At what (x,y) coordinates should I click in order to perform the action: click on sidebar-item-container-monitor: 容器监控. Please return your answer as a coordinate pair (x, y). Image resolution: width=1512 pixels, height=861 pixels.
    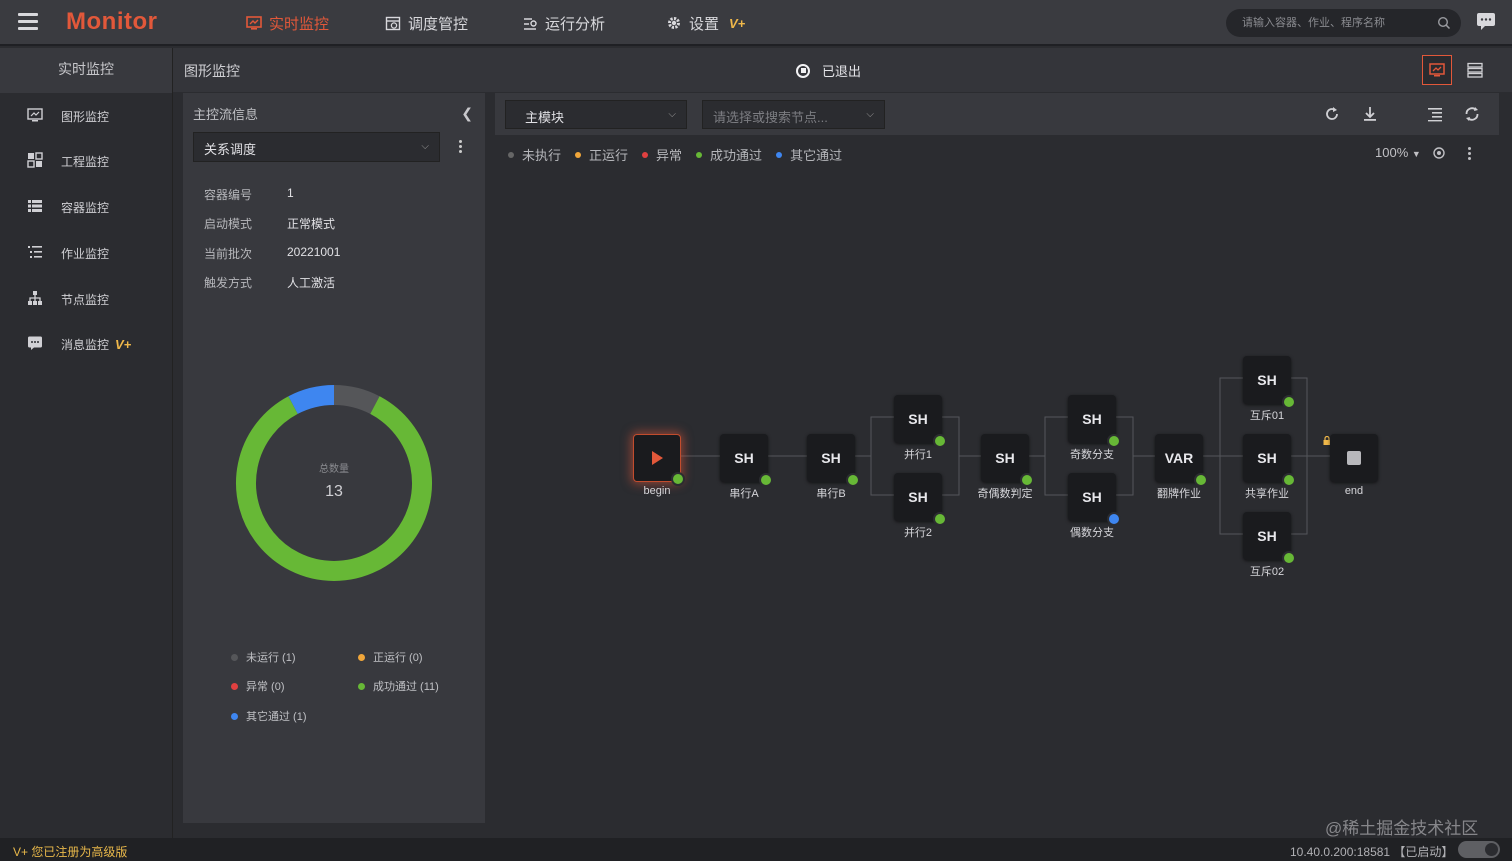
    Looking at the image, I should click on (86, 206).